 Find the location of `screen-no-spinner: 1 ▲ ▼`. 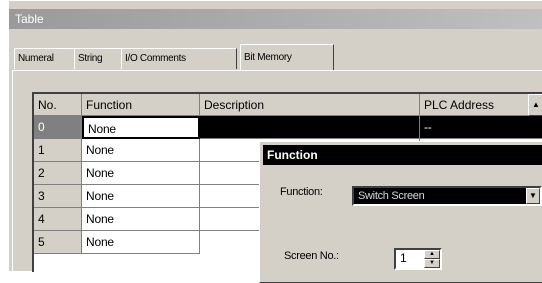

screen-no-spinner: 1 ▲ ▼ is located at coordinates (418, 259).